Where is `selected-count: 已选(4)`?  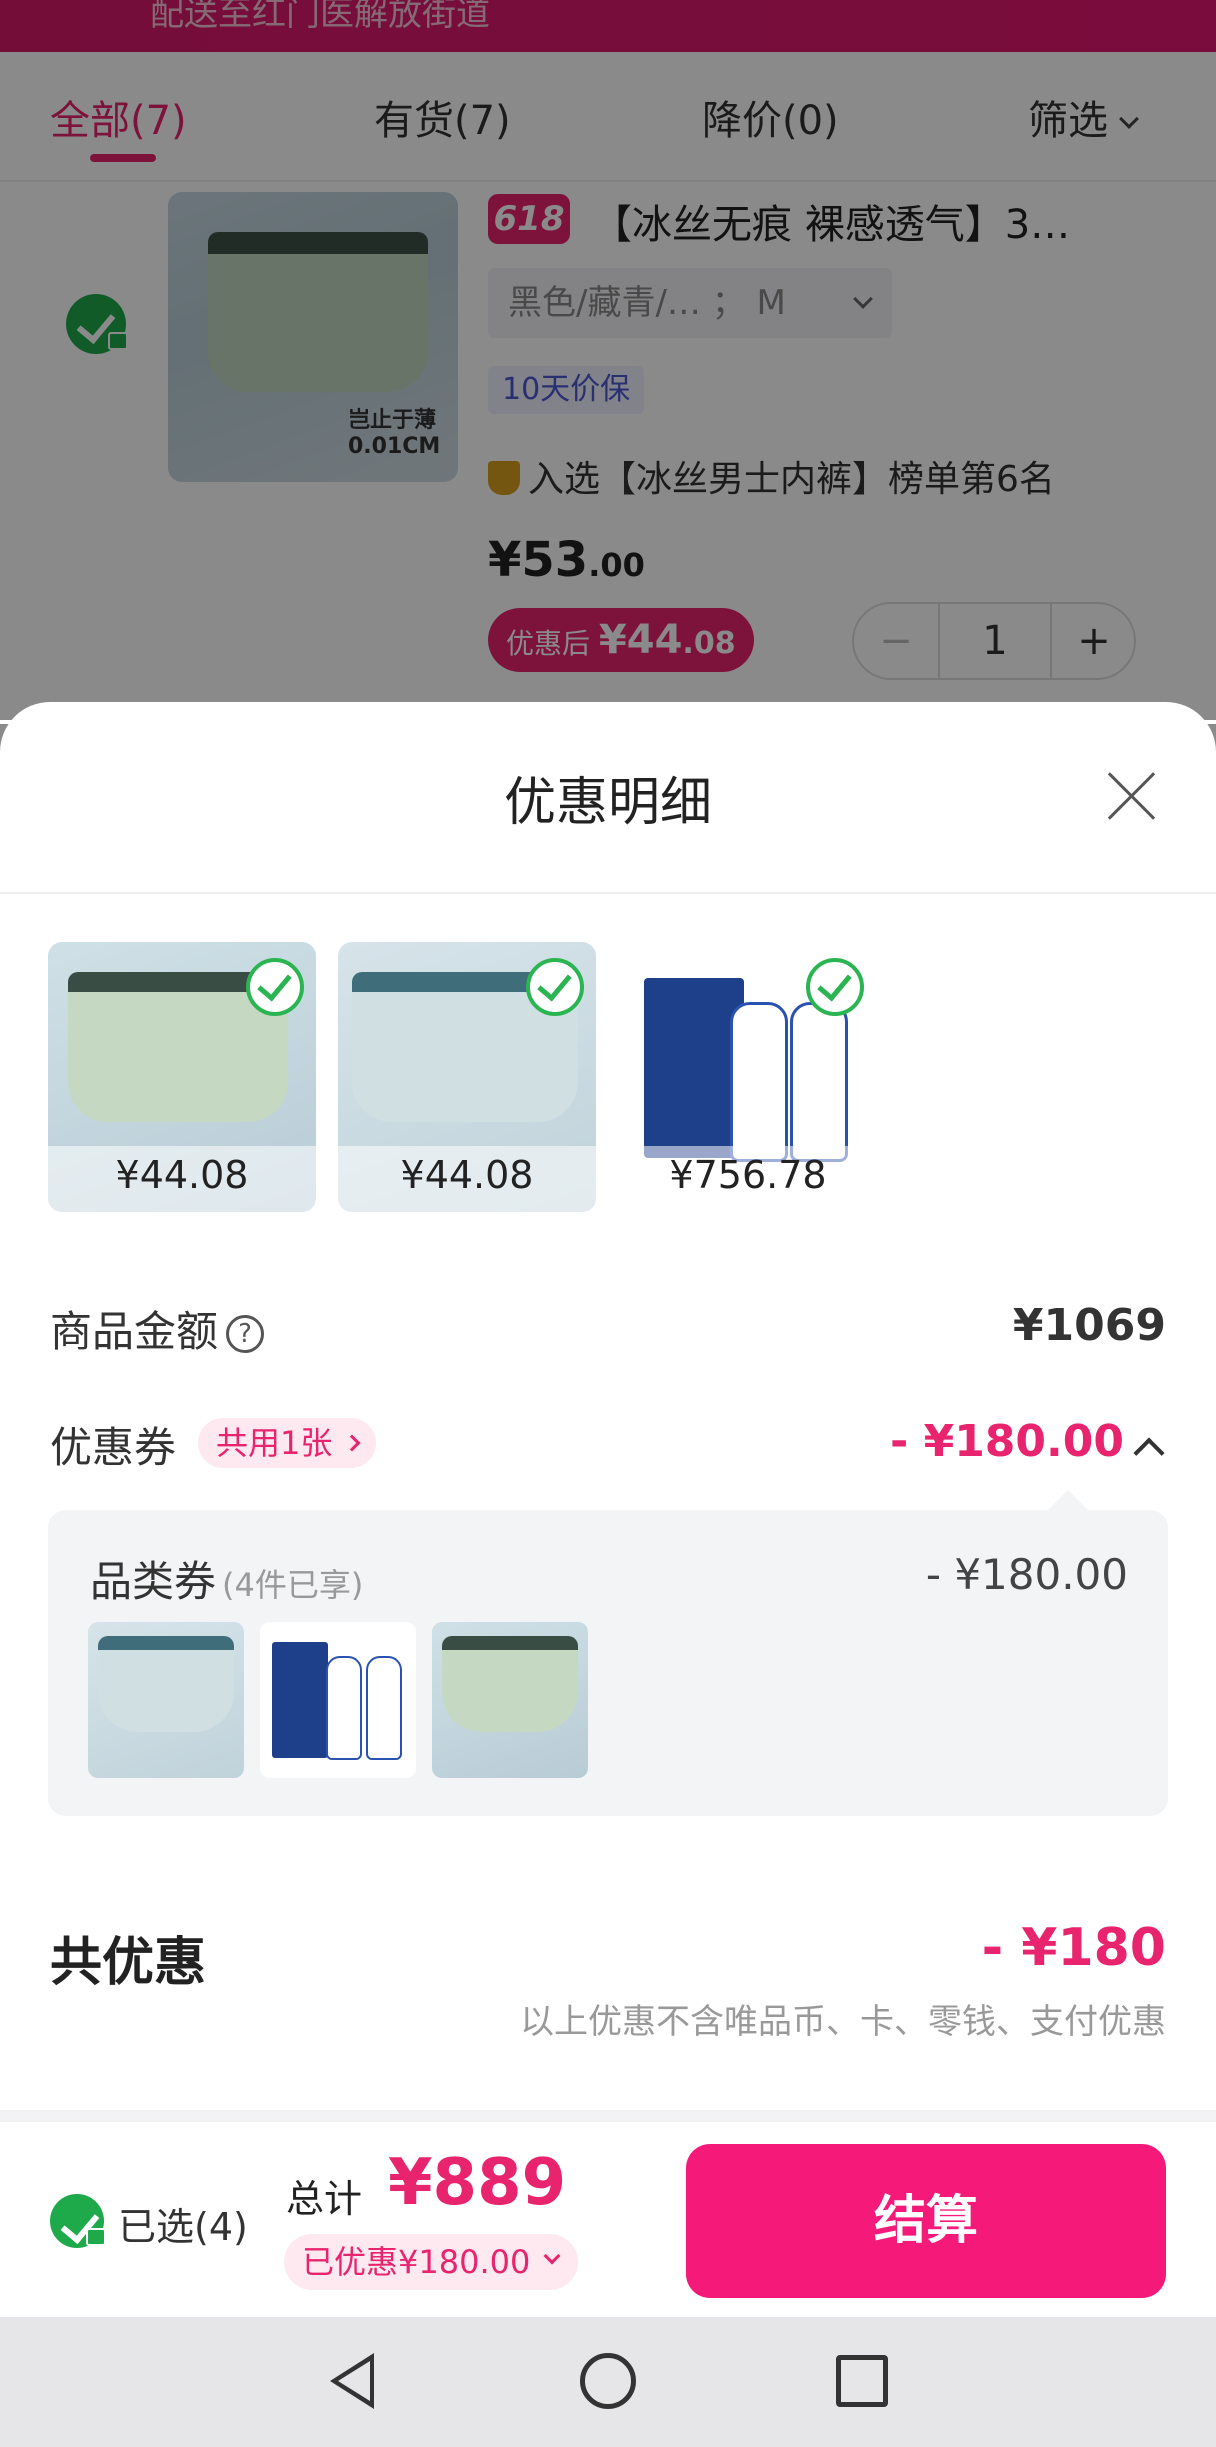
selected-count: 已选(4) is located at coordinates (183, 2223).